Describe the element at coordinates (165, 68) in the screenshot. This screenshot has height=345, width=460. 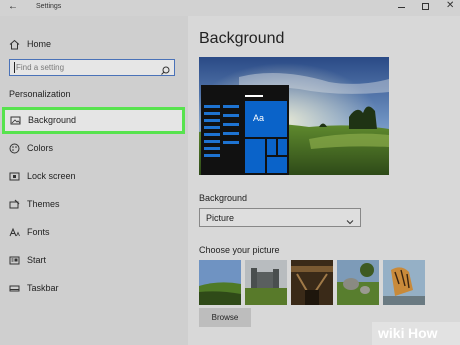
I see `search-icon` at that location.